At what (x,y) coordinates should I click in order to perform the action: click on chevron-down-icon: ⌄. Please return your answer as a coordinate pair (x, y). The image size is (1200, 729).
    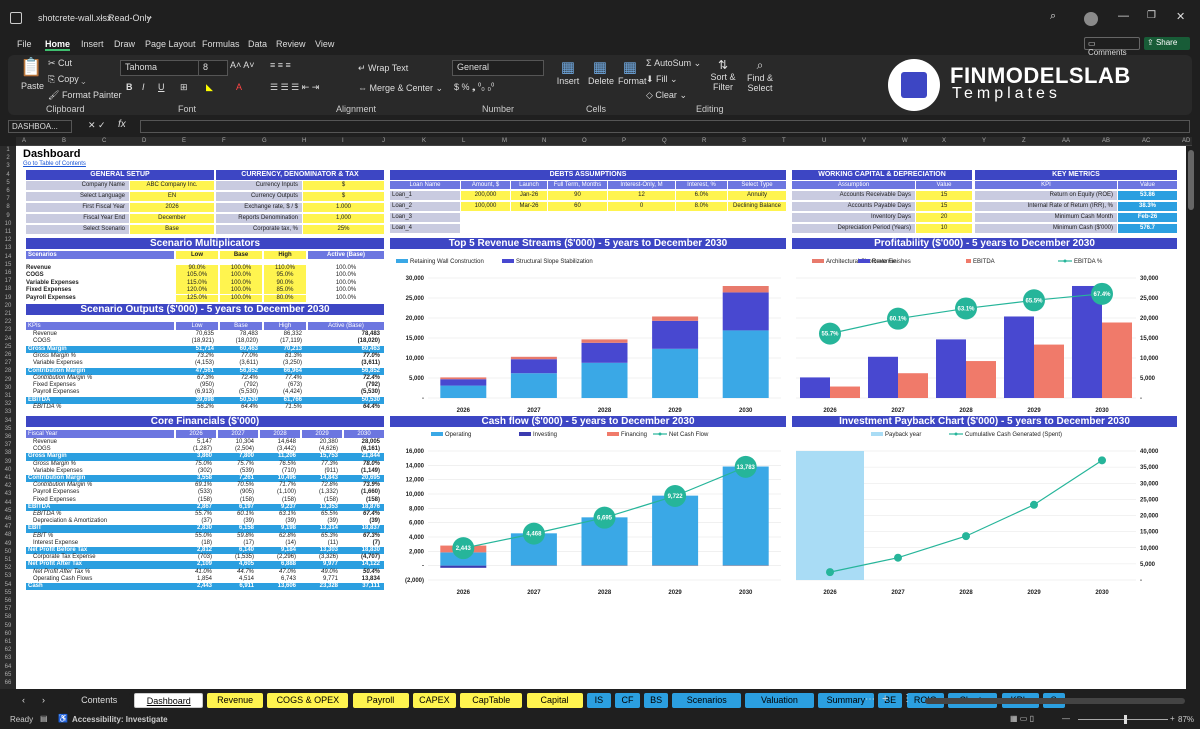
    Looking at the image, I should click on (150, 16).